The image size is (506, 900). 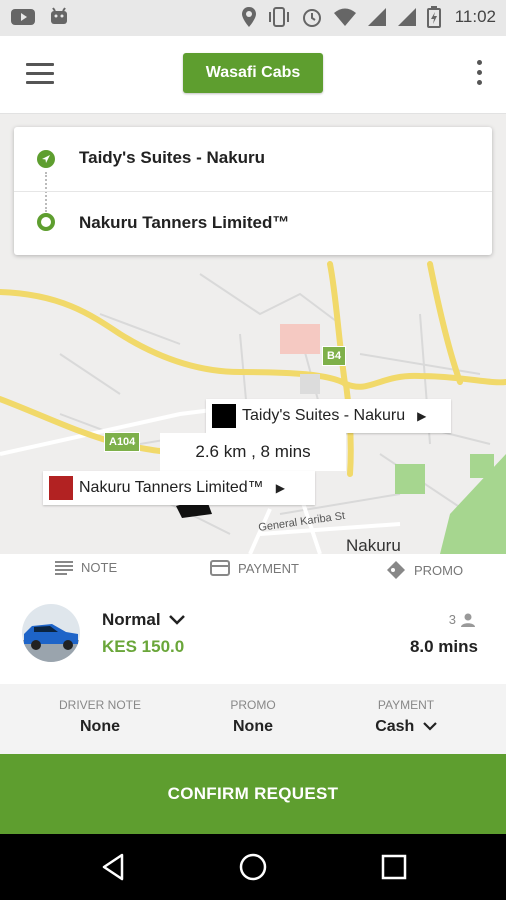 What do you see at coordinates (253, 452) in the screenshot?
I see `distance-time-label: 2.6 km , 8 mins` at bounding box center [253, 452].